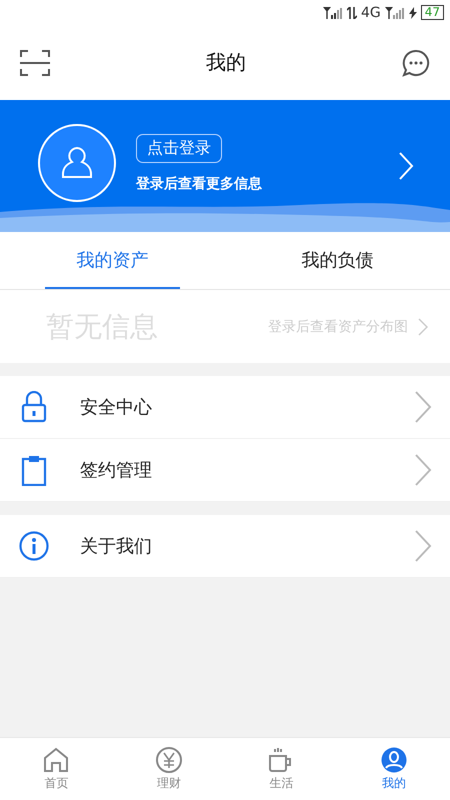 This screenshot has width=450, height=800. Describe the element at coordinates (179, 148) in the screenshot. I see `login-button: 点击登录` at that location.